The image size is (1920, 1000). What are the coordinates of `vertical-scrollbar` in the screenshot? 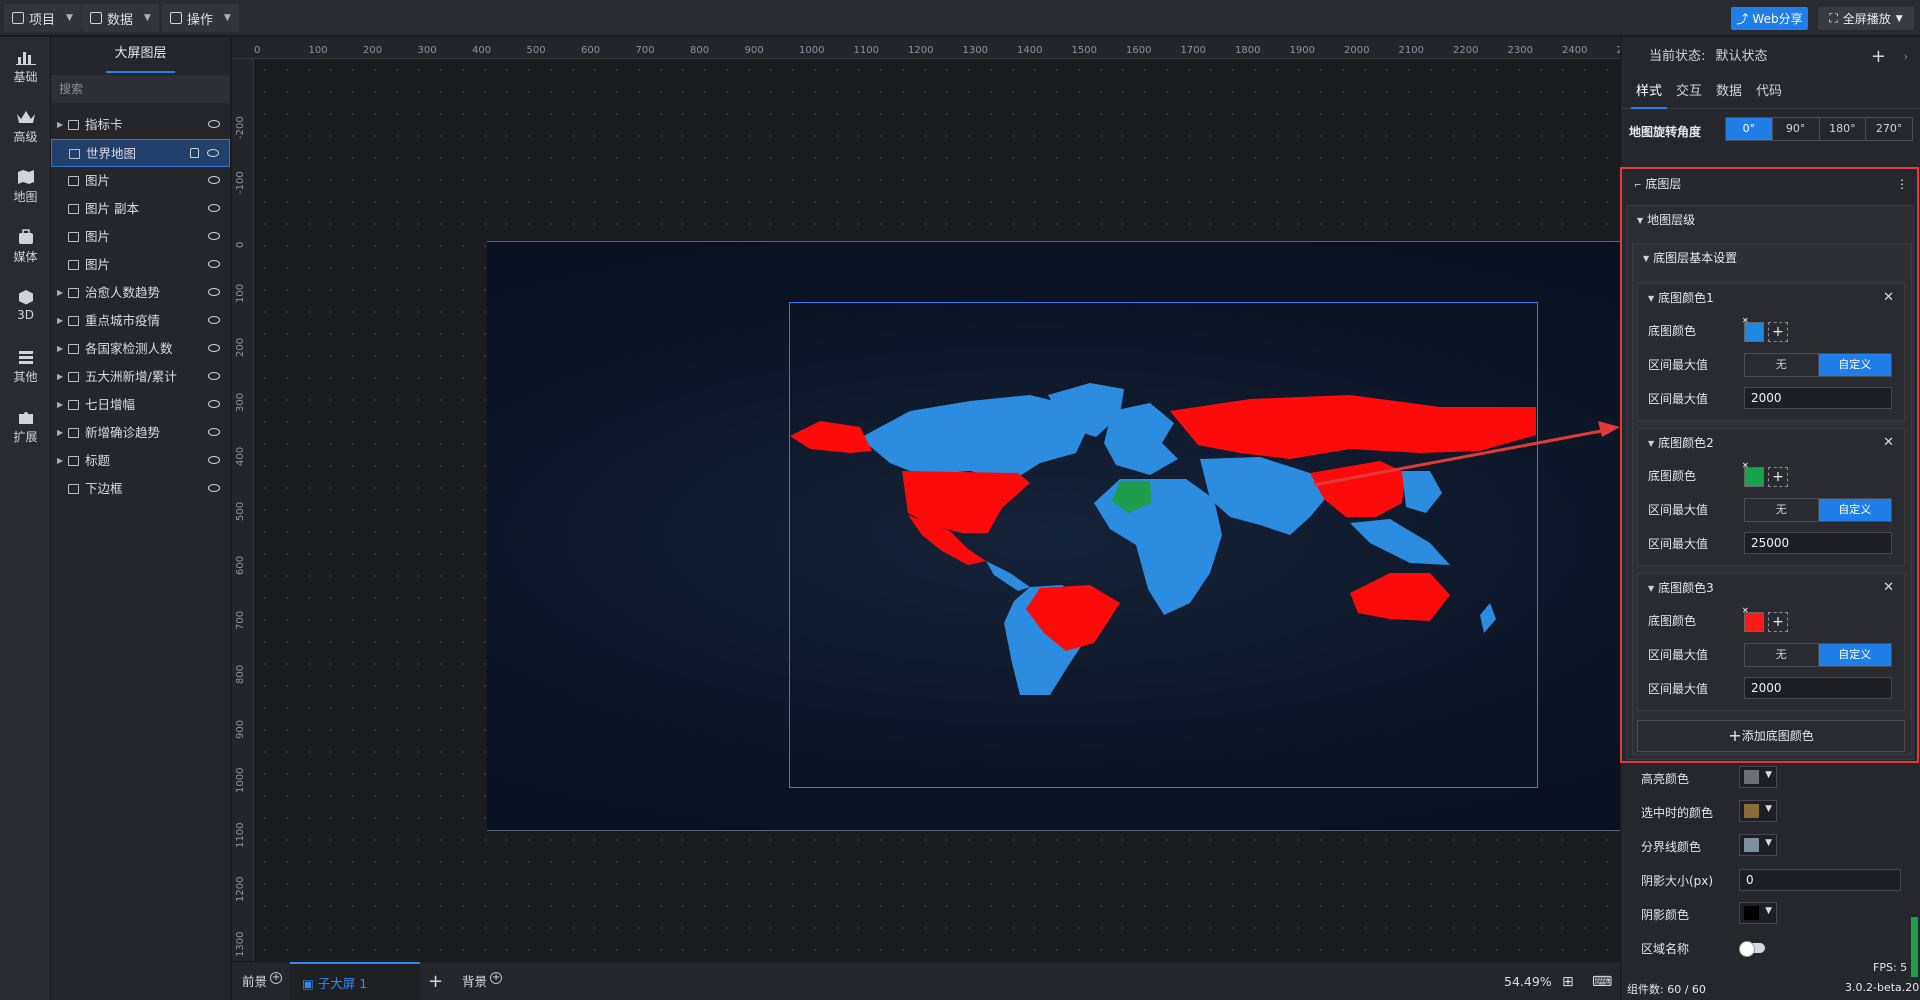 It's located at (1914, 947).